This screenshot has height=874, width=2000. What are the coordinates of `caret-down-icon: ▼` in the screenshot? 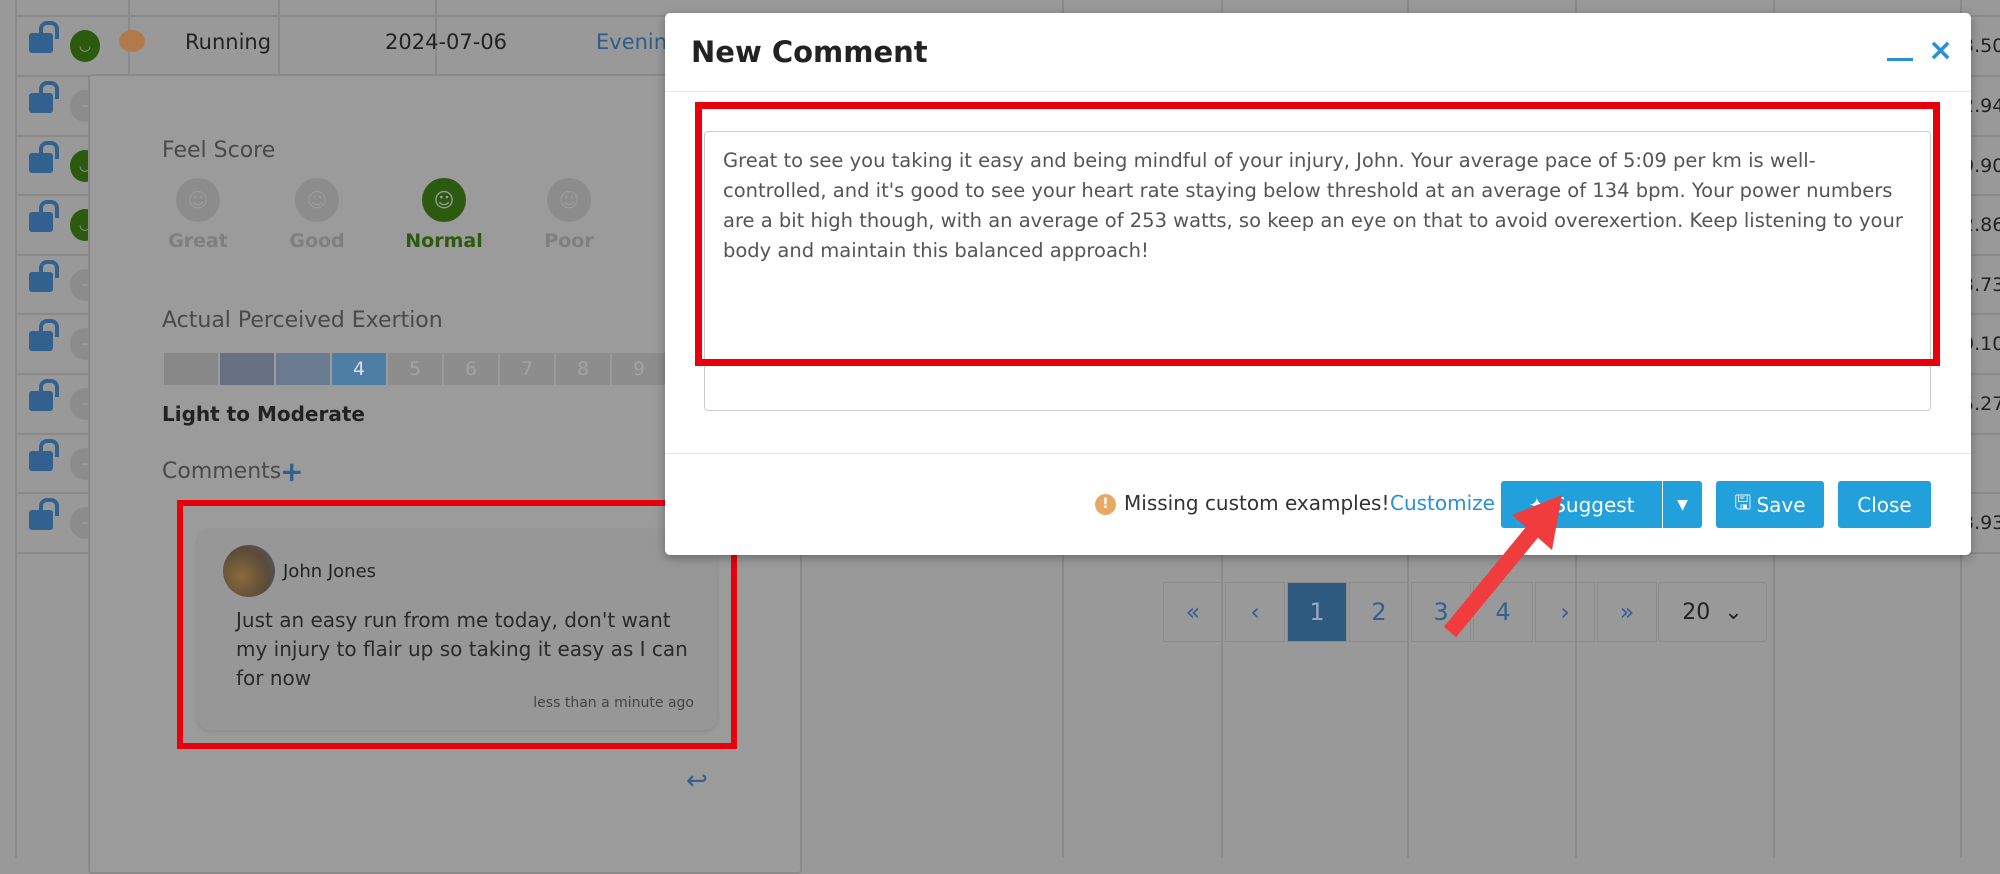 It's located at (1682, 504).